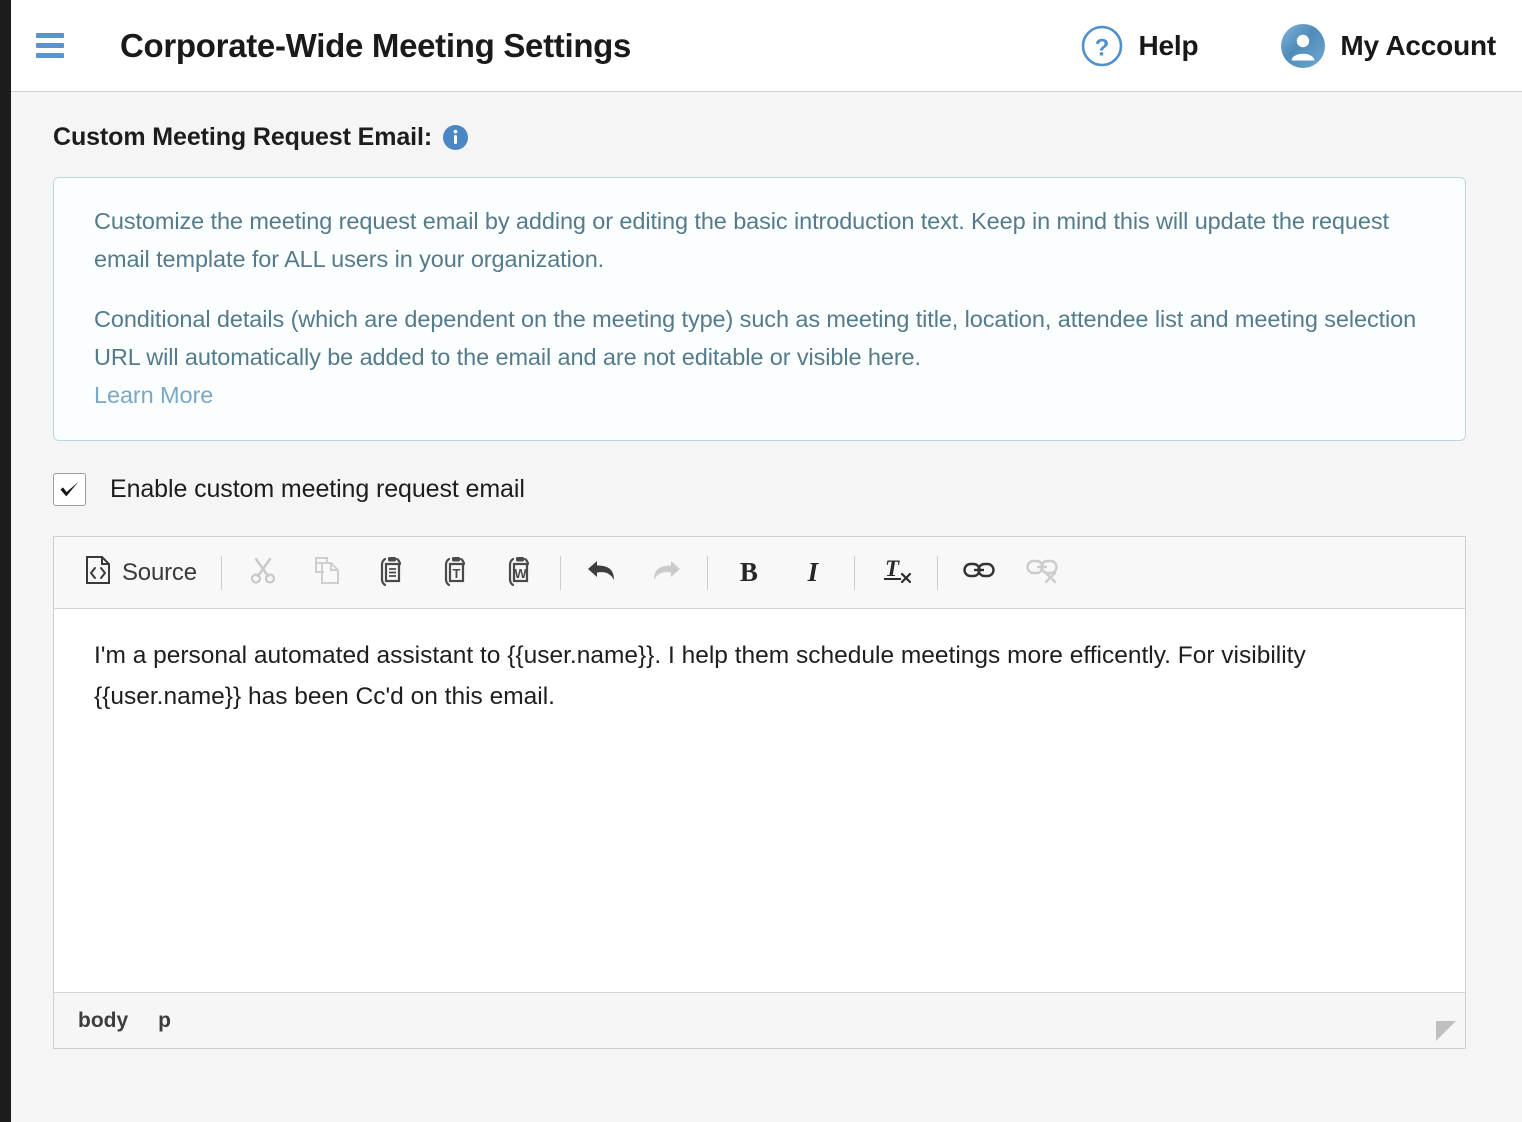 This screenshot has height=1122, width=1522. I want to click on element-path-body: body, so click(103, 1021).